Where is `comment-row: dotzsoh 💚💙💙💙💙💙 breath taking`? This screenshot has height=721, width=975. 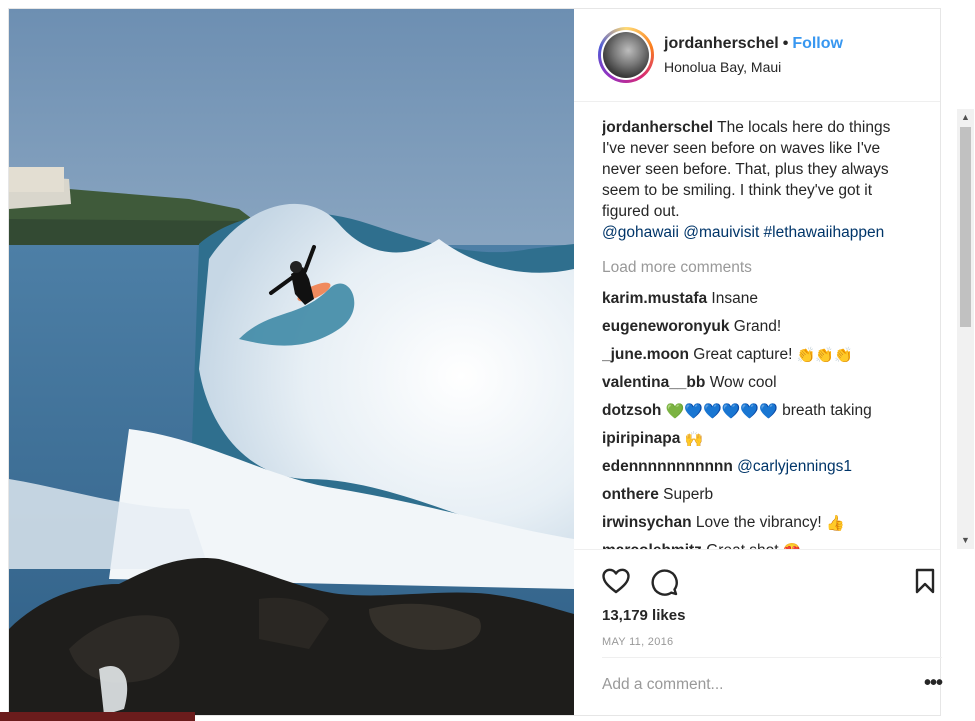 comment-row: dotzsoh 💚💙💙💙💙💙 breath taking is located at coordinates (760, 411).